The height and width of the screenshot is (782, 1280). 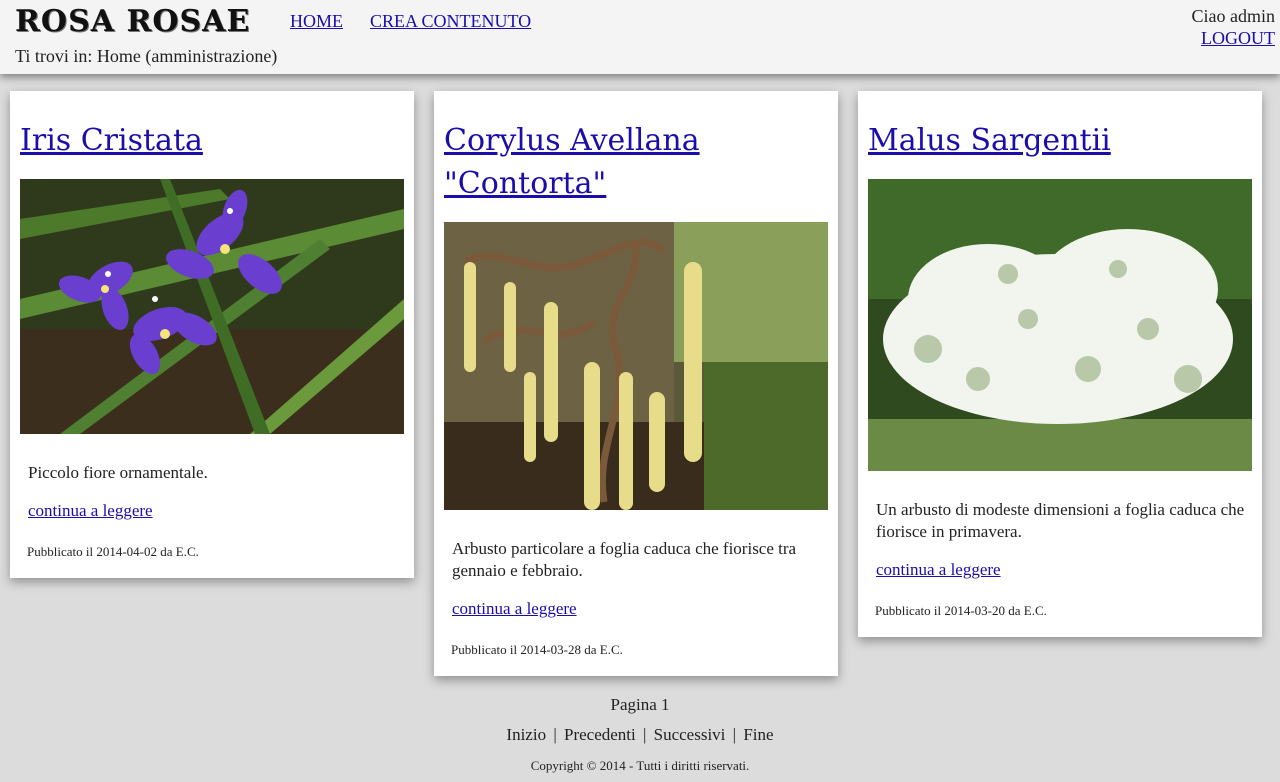 What do you see at coordinates (450, 21) in the screenshot?
I see `nav-create-content-link: CREA CONTENUTO` at bounding box center [450, 21].